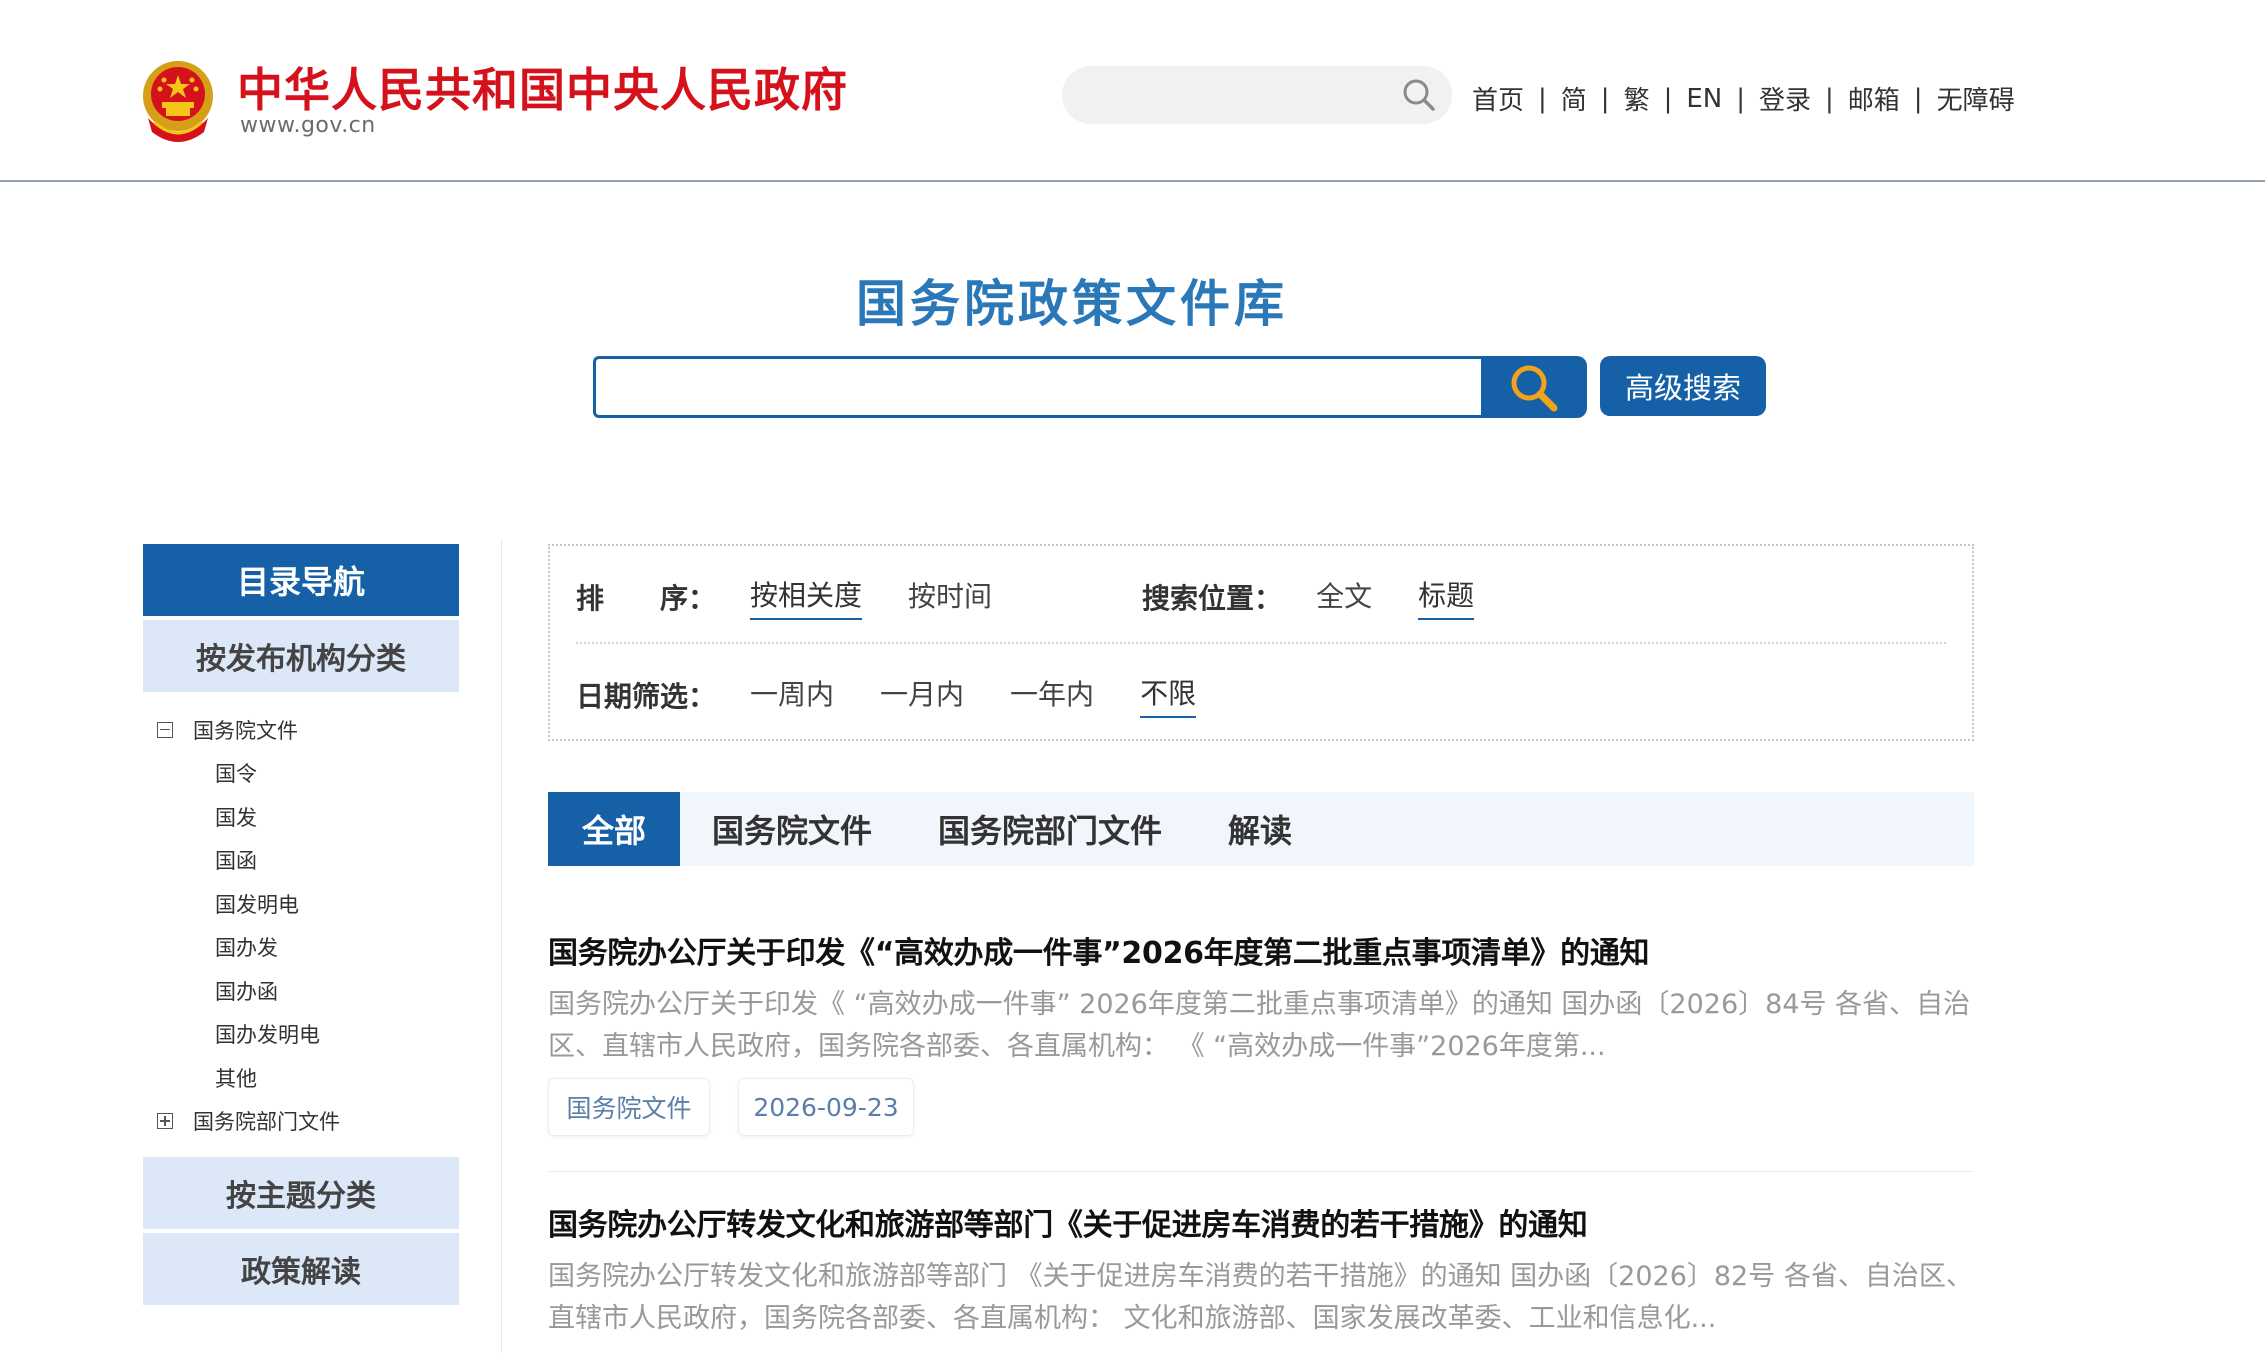 The height and width of the screenshot is (1353, 2265). Describe the element at coordinates (1637, 98) in the screenshot. I see `link-traditional: 繁` at that location.